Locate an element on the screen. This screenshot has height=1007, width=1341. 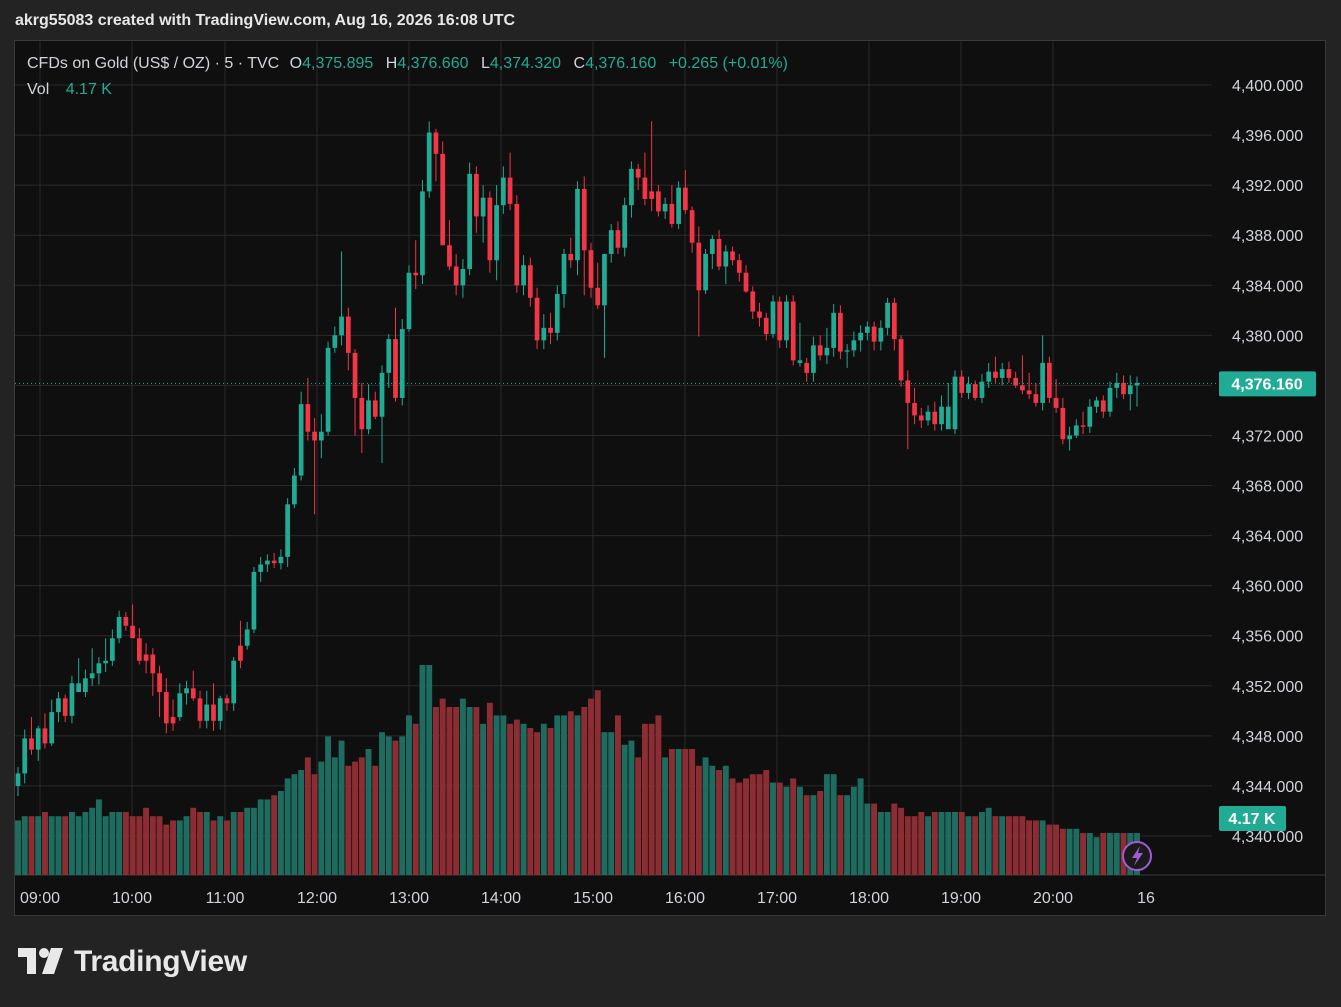
y-tick-label: 4,368.000 is located at coordinates (1267, 487).